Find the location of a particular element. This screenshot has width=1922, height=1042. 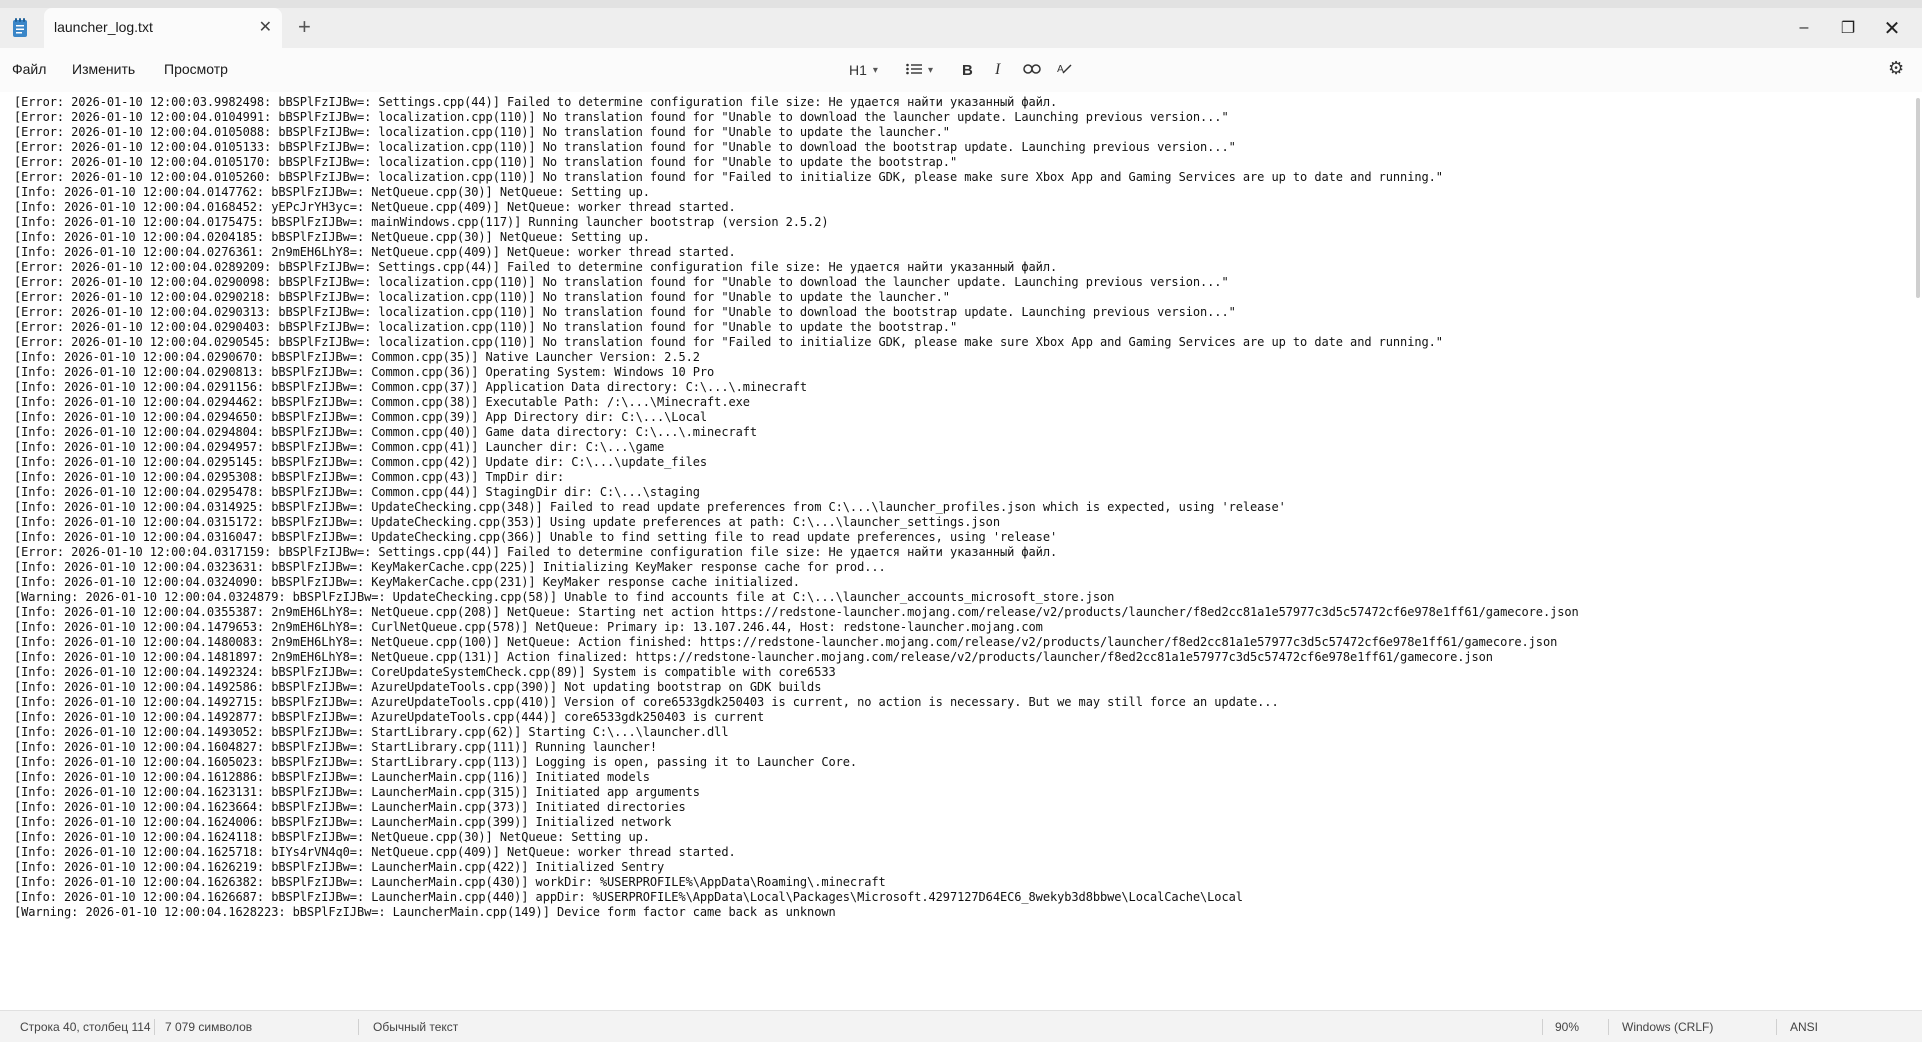

encoding: ANSI is located at coordinates (1804, 1027).